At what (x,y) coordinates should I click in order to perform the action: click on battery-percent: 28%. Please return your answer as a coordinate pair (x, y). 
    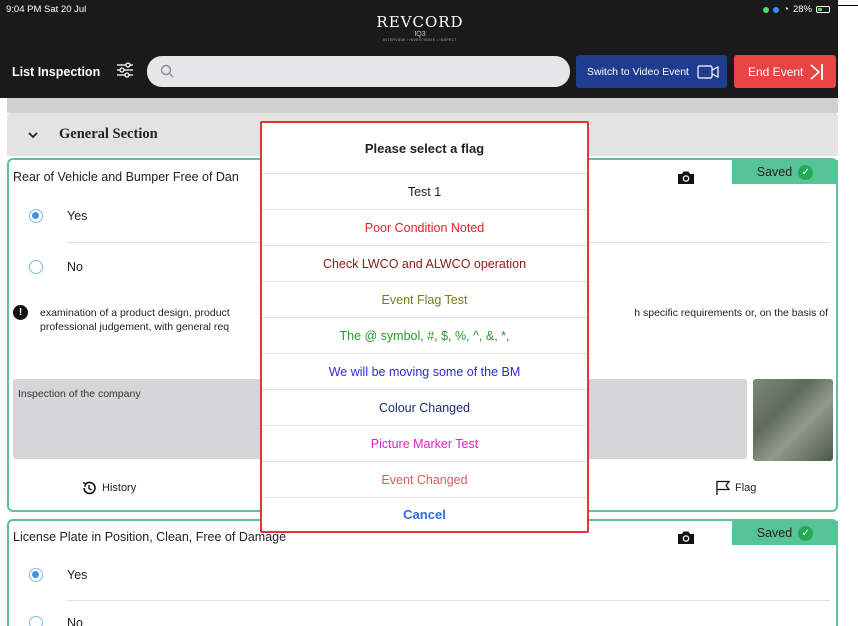
    Looking at the image, I should click on (802, 9).